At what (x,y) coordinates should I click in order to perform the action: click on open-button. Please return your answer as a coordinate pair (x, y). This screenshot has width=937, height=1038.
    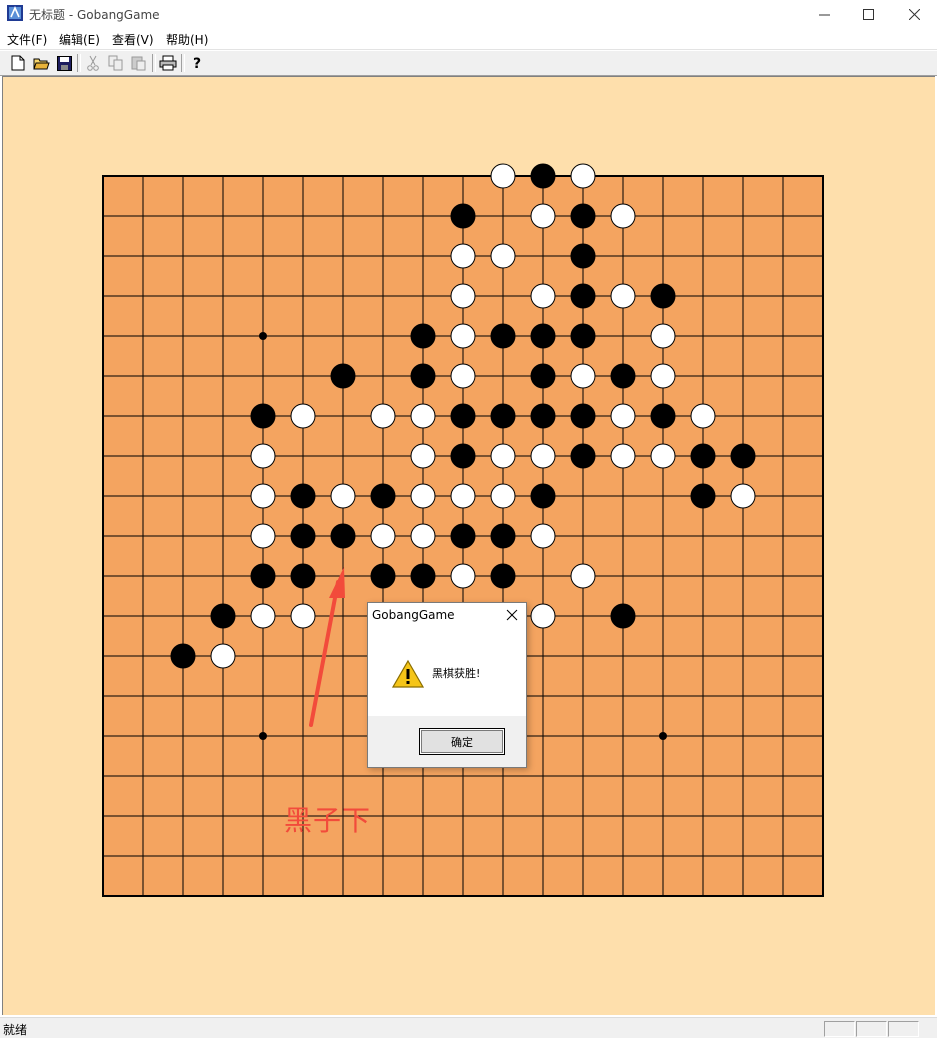
    Looking at the image, I should click on (41, 63).